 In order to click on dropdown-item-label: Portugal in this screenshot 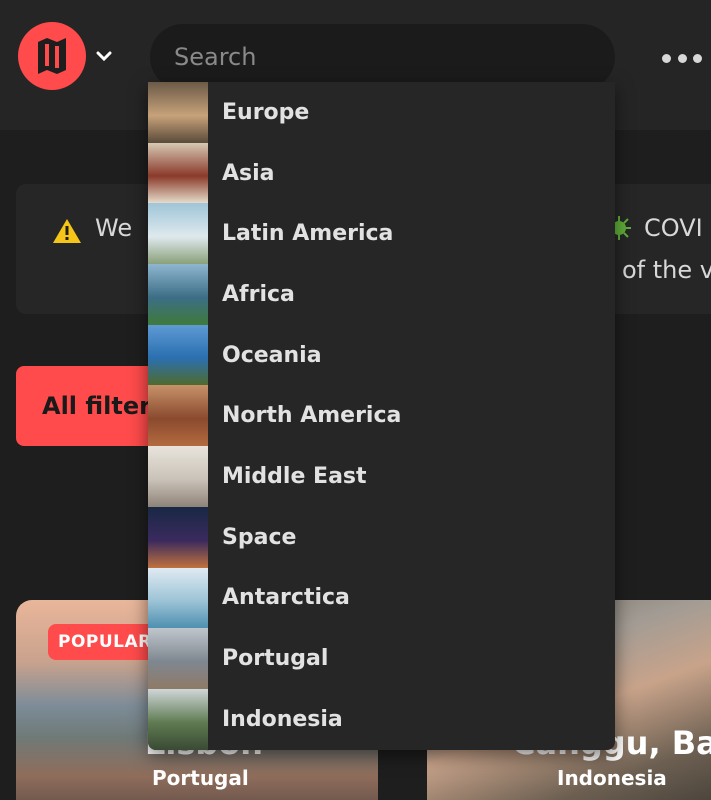, I will do `click(275, 659)`.